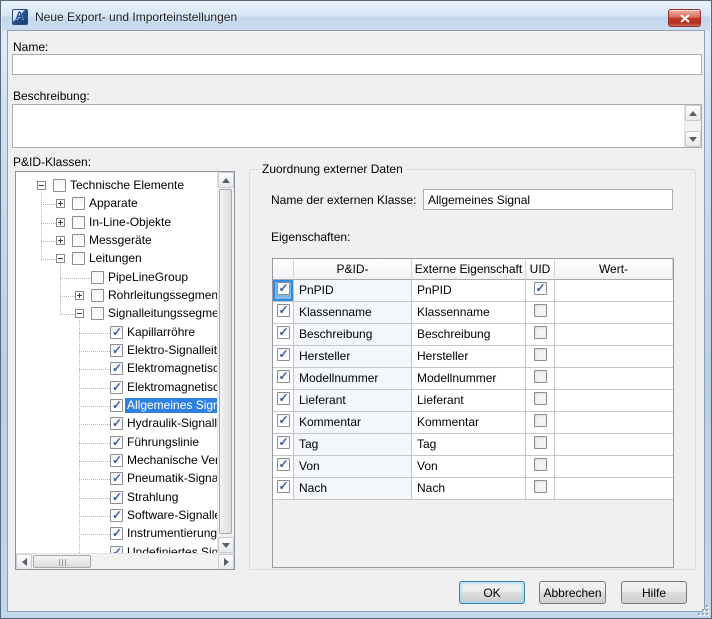  I want to click on tree-item-label: Allgemeines Signal, so click(171, 405).